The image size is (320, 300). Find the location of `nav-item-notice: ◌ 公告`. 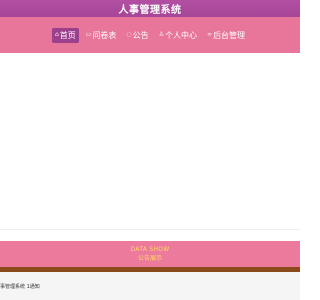

nav-item-notice: ◌ 公告 is located at coordinates (137, 35).